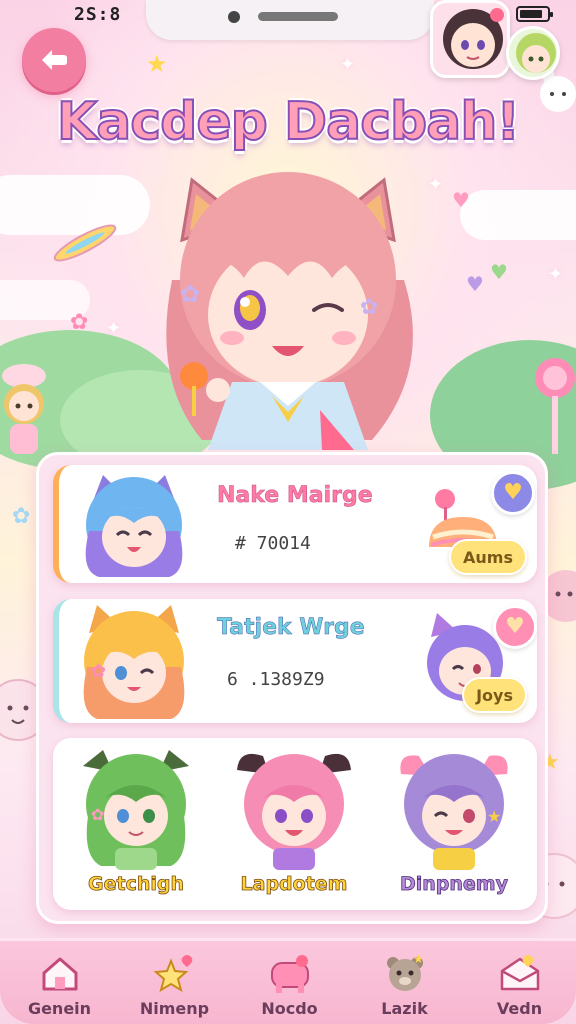 The height and width of the screenshot is (1024, 576). I want to click on player-avatar, so click(470, 39).